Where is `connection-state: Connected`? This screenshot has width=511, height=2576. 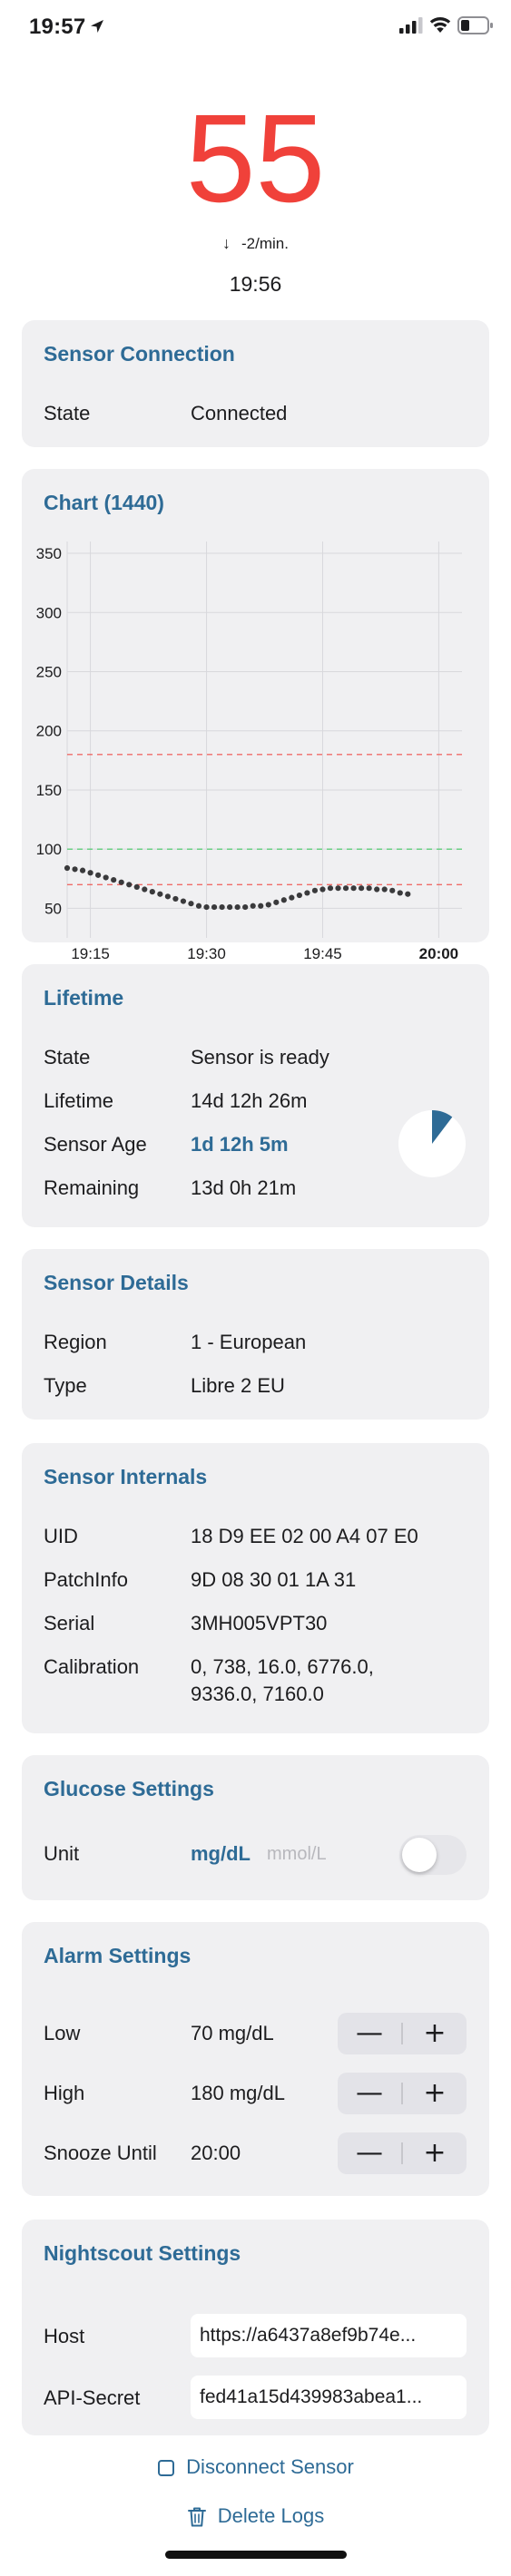 connection-state: Connected is located at coordinates (239, 413).